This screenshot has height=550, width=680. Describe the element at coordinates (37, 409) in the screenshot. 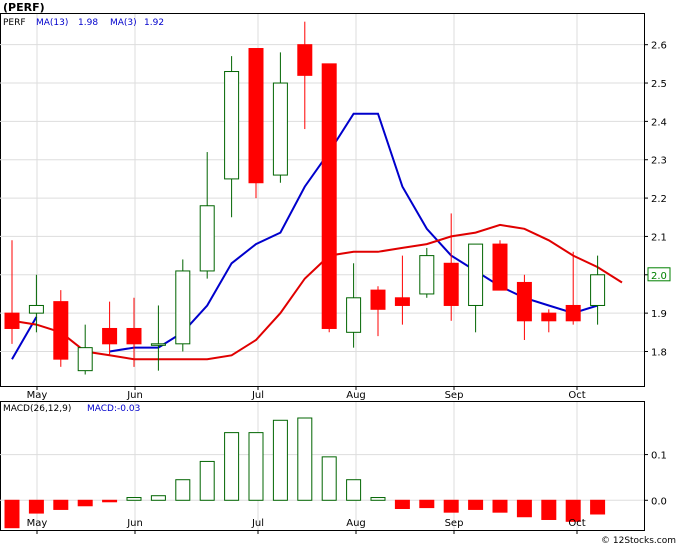

I see `macd-params-label: MACD(26,12,9)` at that location.